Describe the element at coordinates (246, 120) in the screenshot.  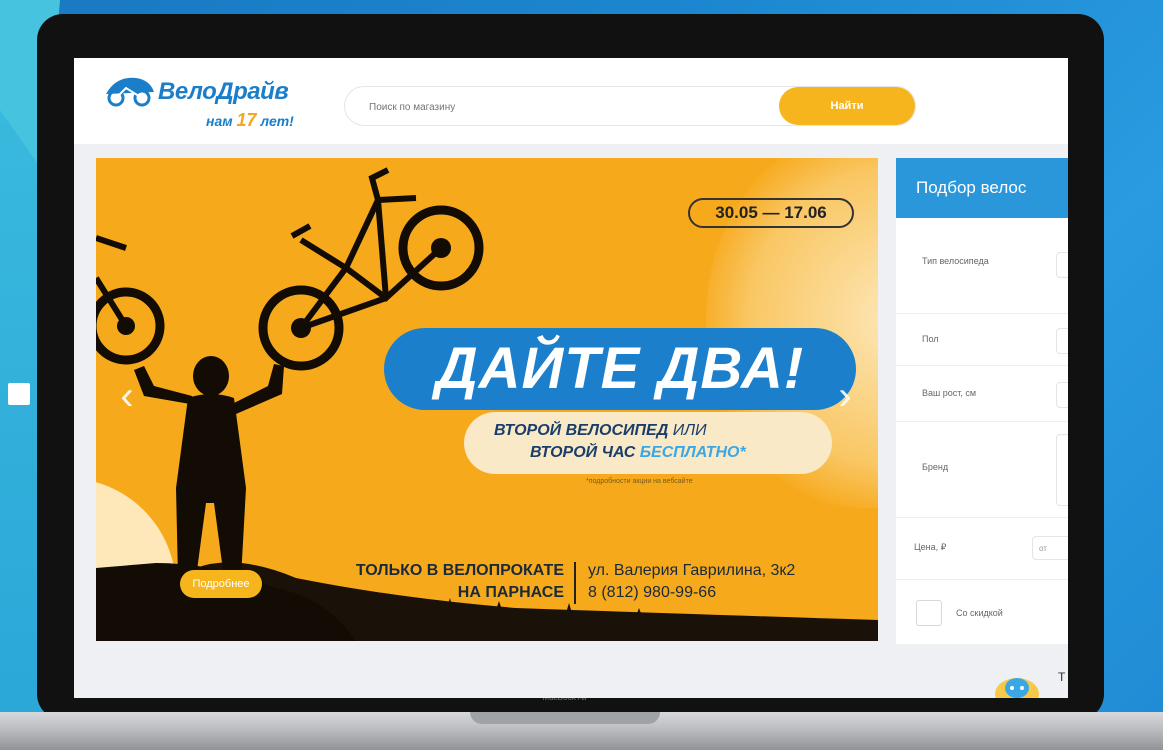
I see `tagline-number: 17` at that location.